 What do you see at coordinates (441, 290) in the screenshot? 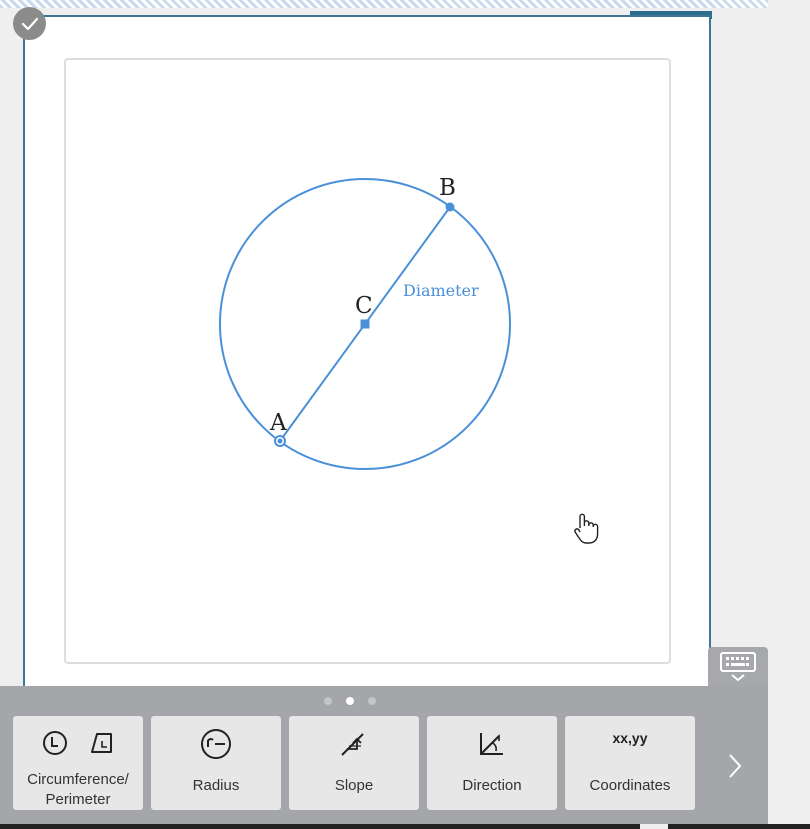
I see `diameter-label: Diameter` at bounding box center [441, 290].